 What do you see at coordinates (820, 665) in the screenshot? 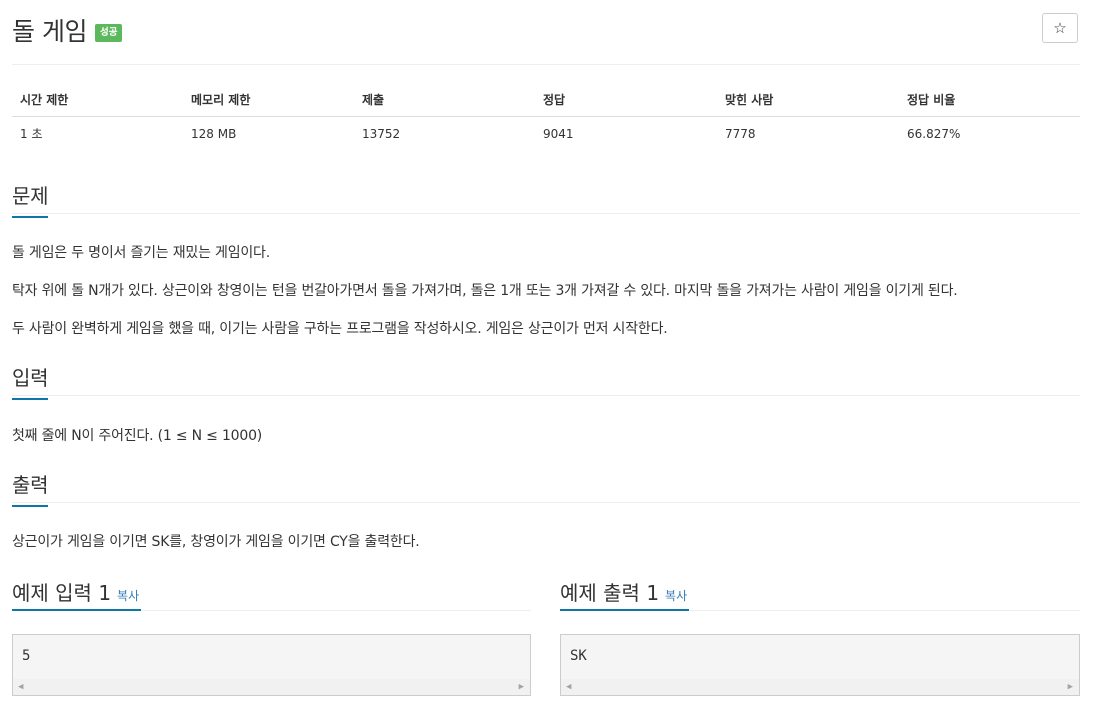
I see `sample-output-box: SK ◀ ▶` at bounding box center [820, 665].